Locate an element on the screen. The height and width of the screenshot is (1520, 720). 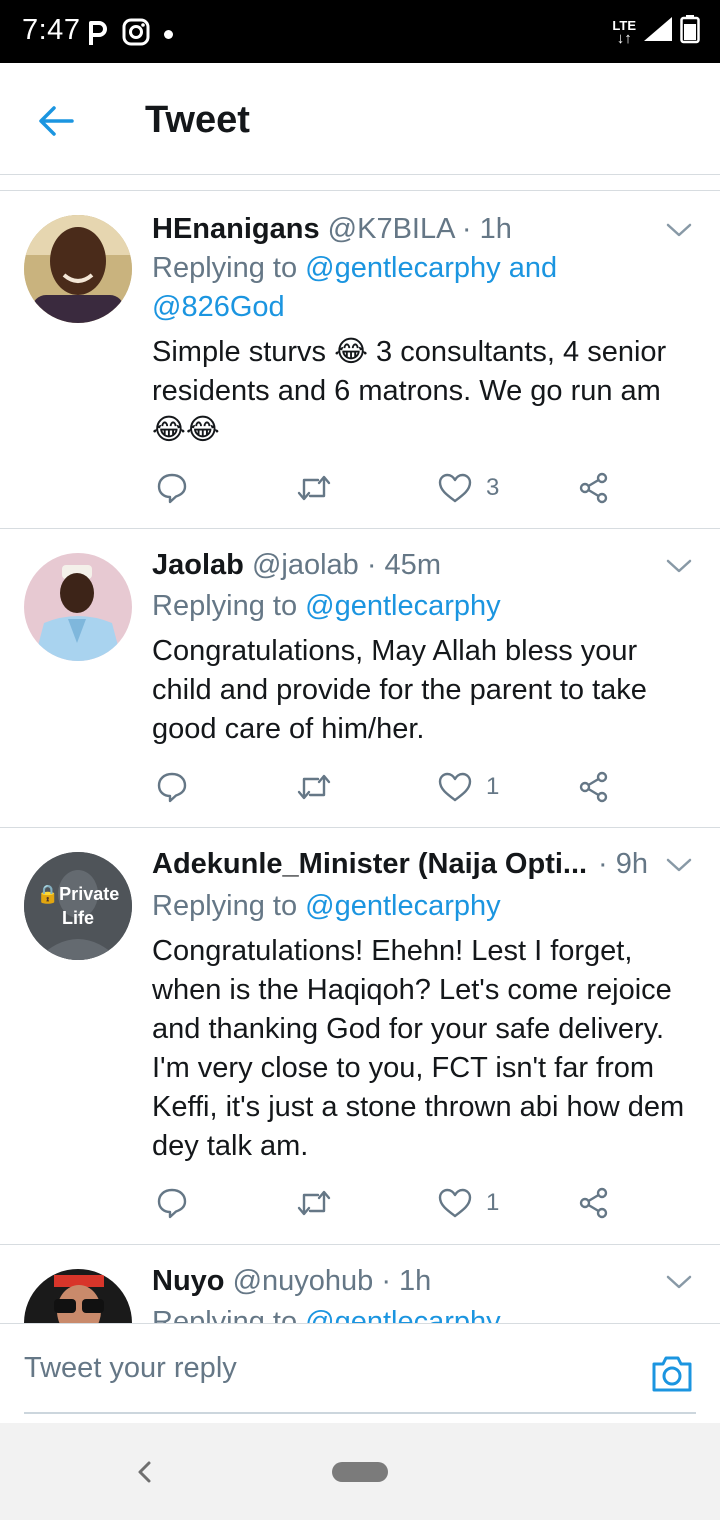
nav-home-pill is located at coordinates (360, 1472).